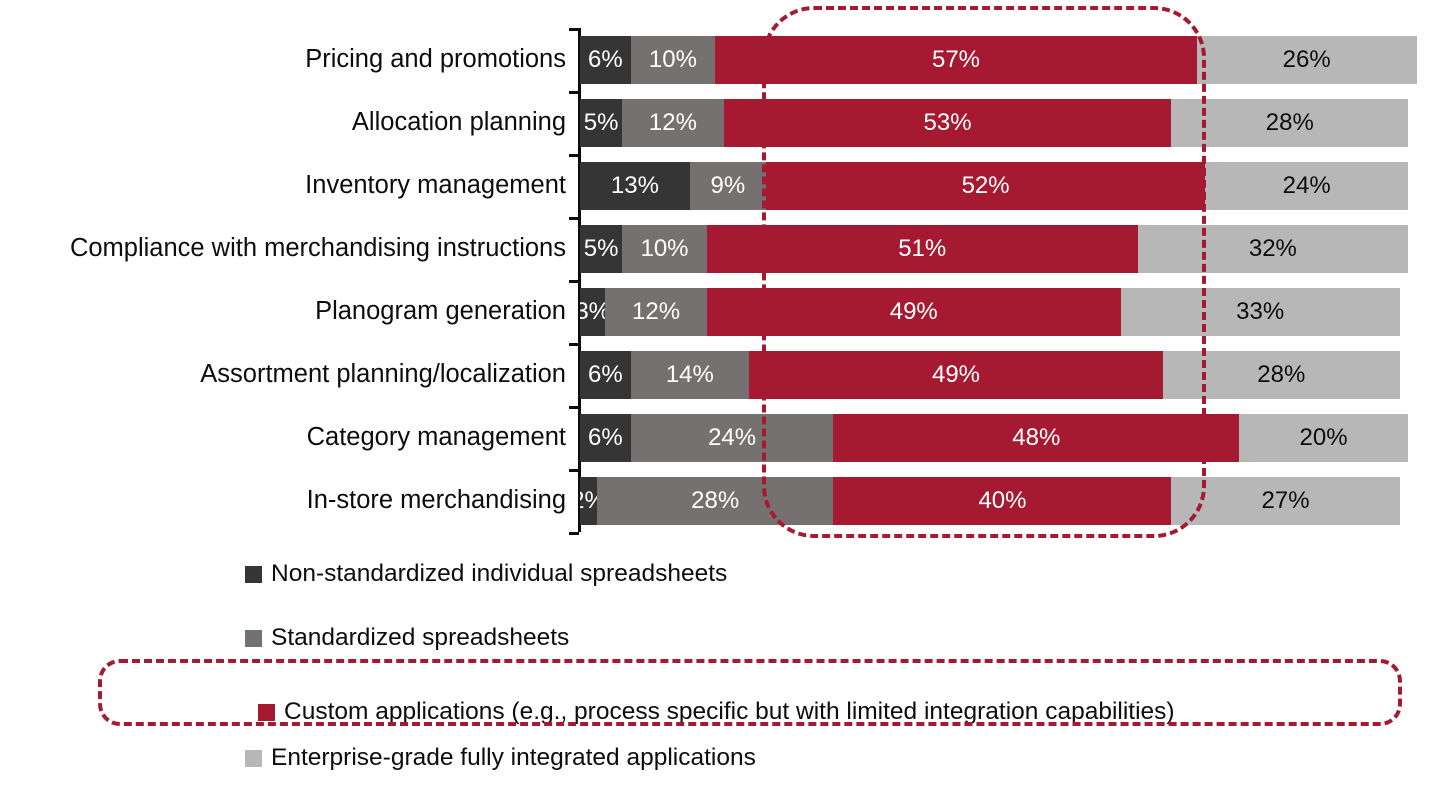 Image resolution: width=1435 pixels, height=786 pixels. What do you see at coordinates (420, 637) in the screenshot?
I see `legend-label: Standardized spreadsheets` at bounding box center [420, 637].